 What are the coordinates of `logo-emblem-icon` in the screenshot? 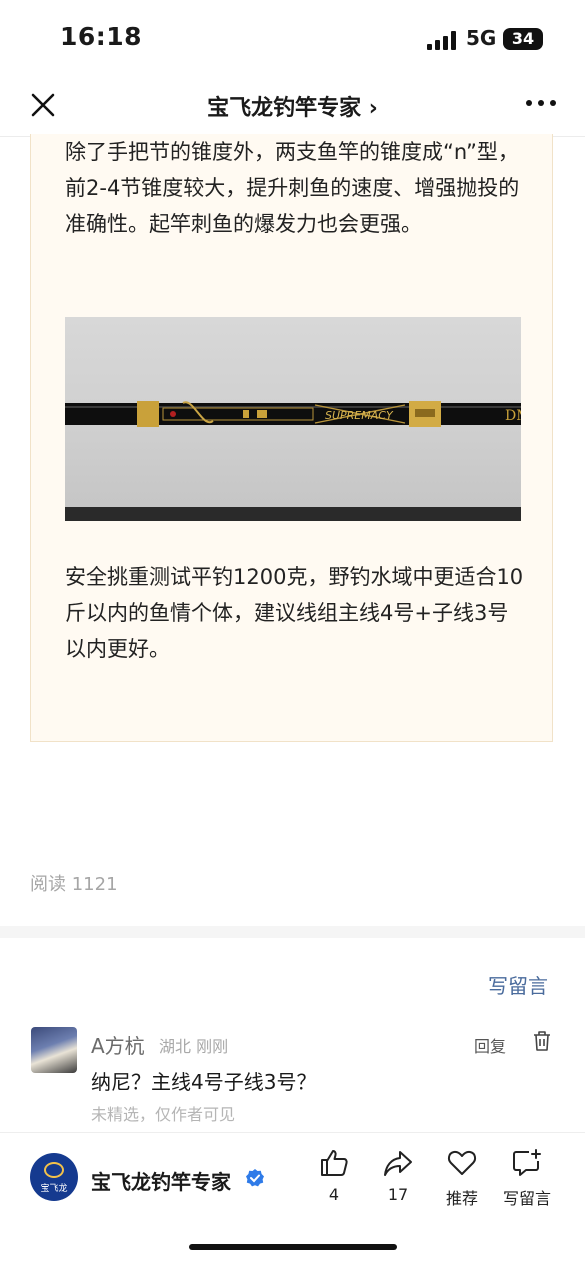 It's located at (54, 1170).